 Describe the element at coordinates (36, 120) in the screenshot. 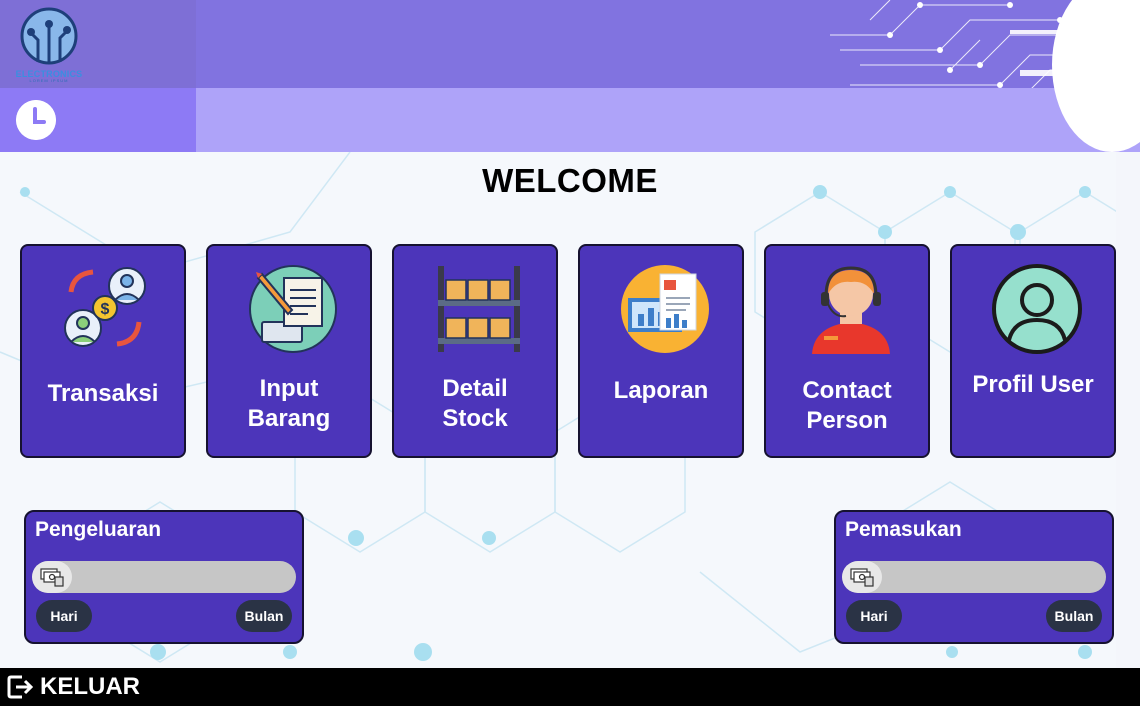

I see `clock-icon` at that location.